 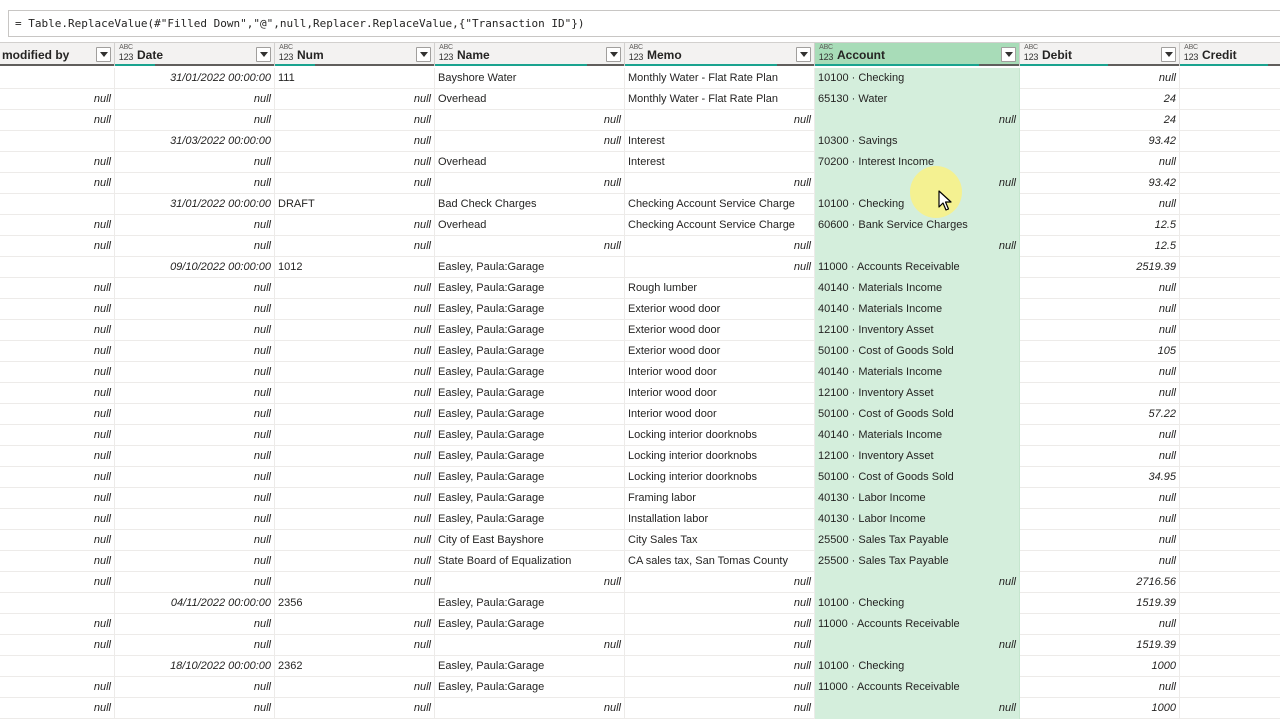 What do you see at coordinates (355, 204) in the screenshot?
I see `cell-num: DRAFT` at bounding box center [355, 204].